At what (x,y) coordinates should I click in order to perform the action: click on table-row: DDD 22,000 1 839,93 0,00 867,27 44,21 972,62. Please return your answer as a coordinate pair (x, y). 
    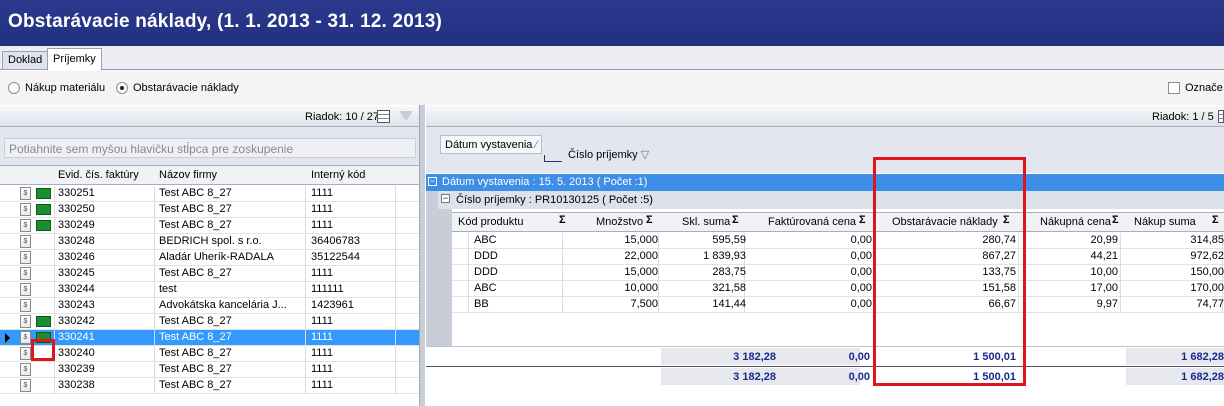
    Looking at the image, I should click on (838, 257).